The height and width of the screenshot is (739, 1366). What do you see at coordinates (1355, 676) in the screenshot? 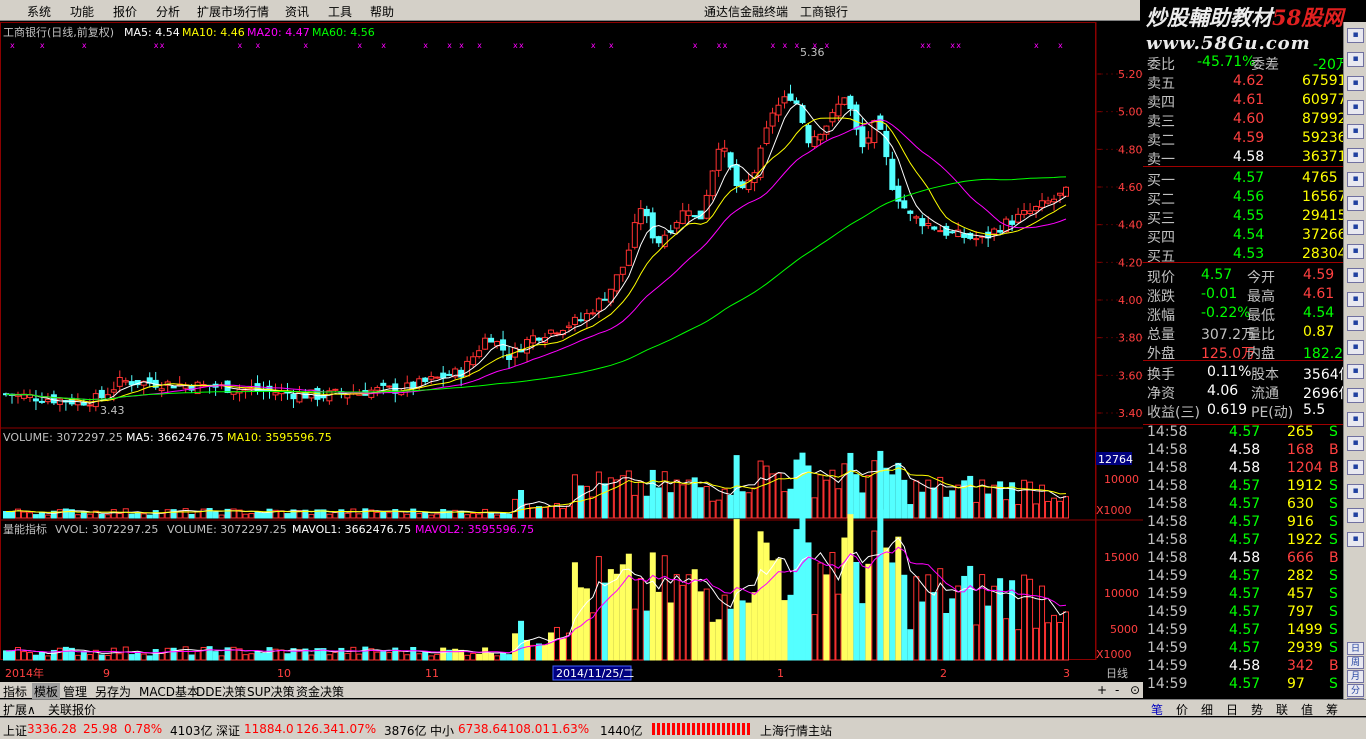
I see `period-icon: 月` at bounding box center [1355, 676].